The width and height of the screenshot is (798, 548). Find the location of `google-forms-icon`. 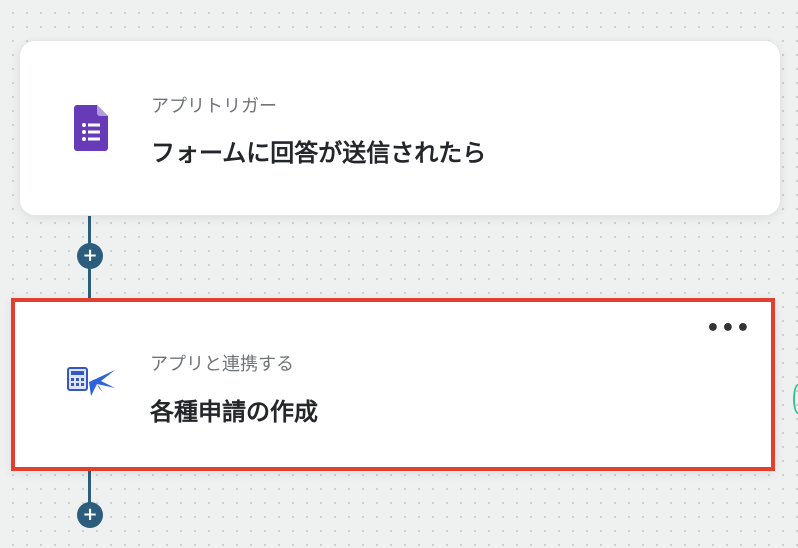

google-forms-icon is located at coordinates (91, 130).